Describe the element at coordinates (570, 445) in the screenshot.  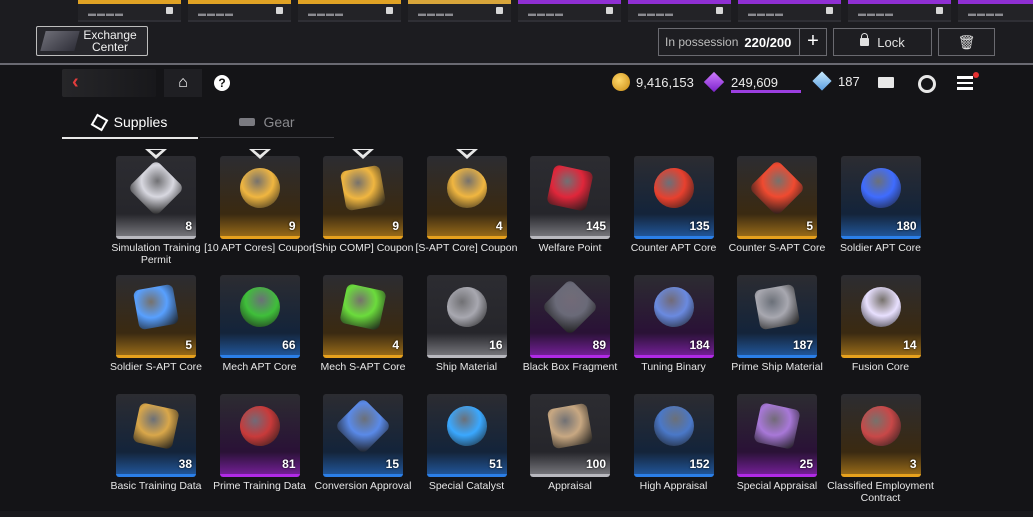
I see `item-card: 100 Appraisal` at that location.